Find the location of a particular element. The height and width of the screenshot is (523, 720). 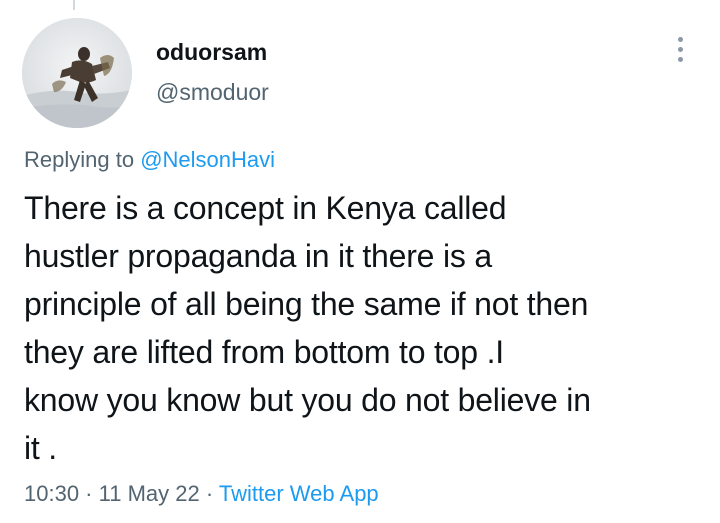

author-handle: @smoduor is located at coordinates (212, 92).